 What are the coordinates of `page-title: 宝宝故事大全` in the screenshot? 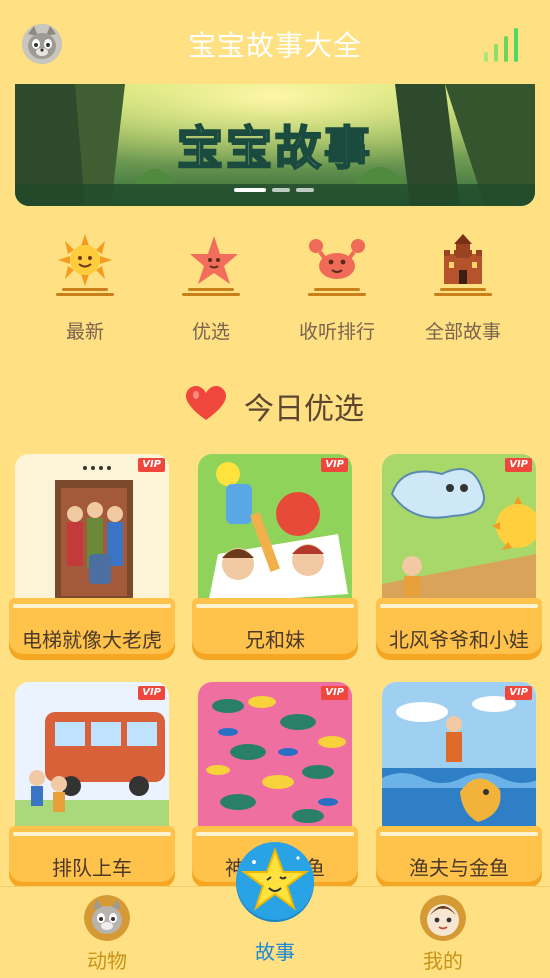 It's located at (274, 45).